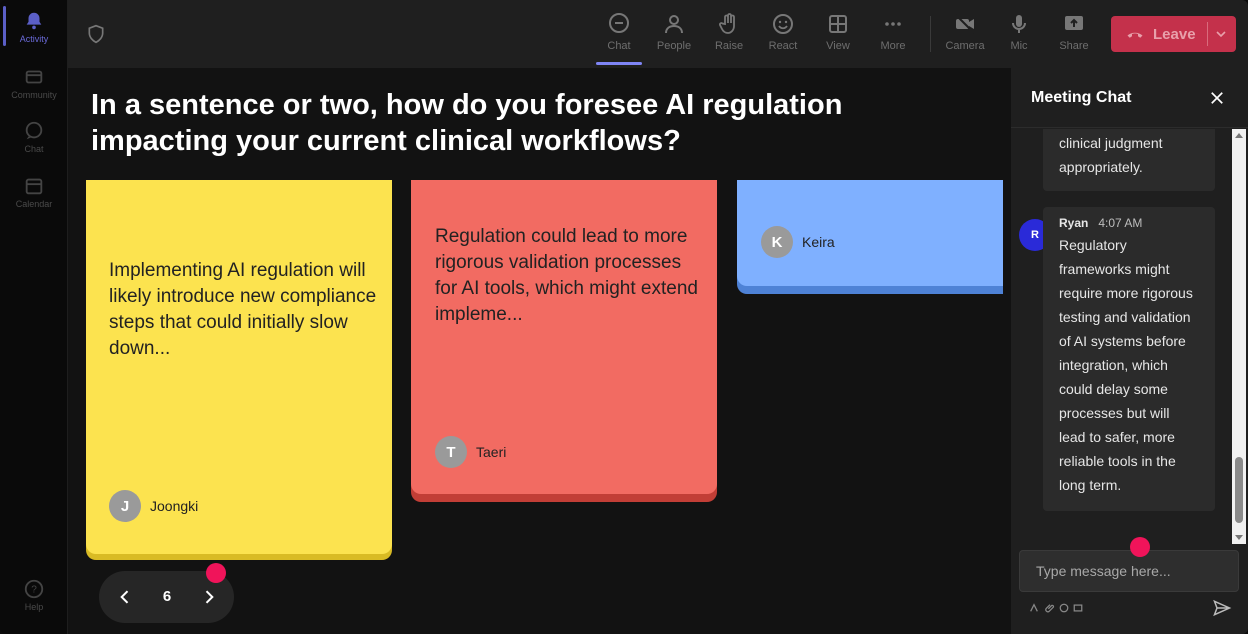 This screenshot has height=634, width=1248. What do you see at coordinates (893, 46) in the screenshot?
I see `toolbar-button-label: More` at bounding box center [893, 46].